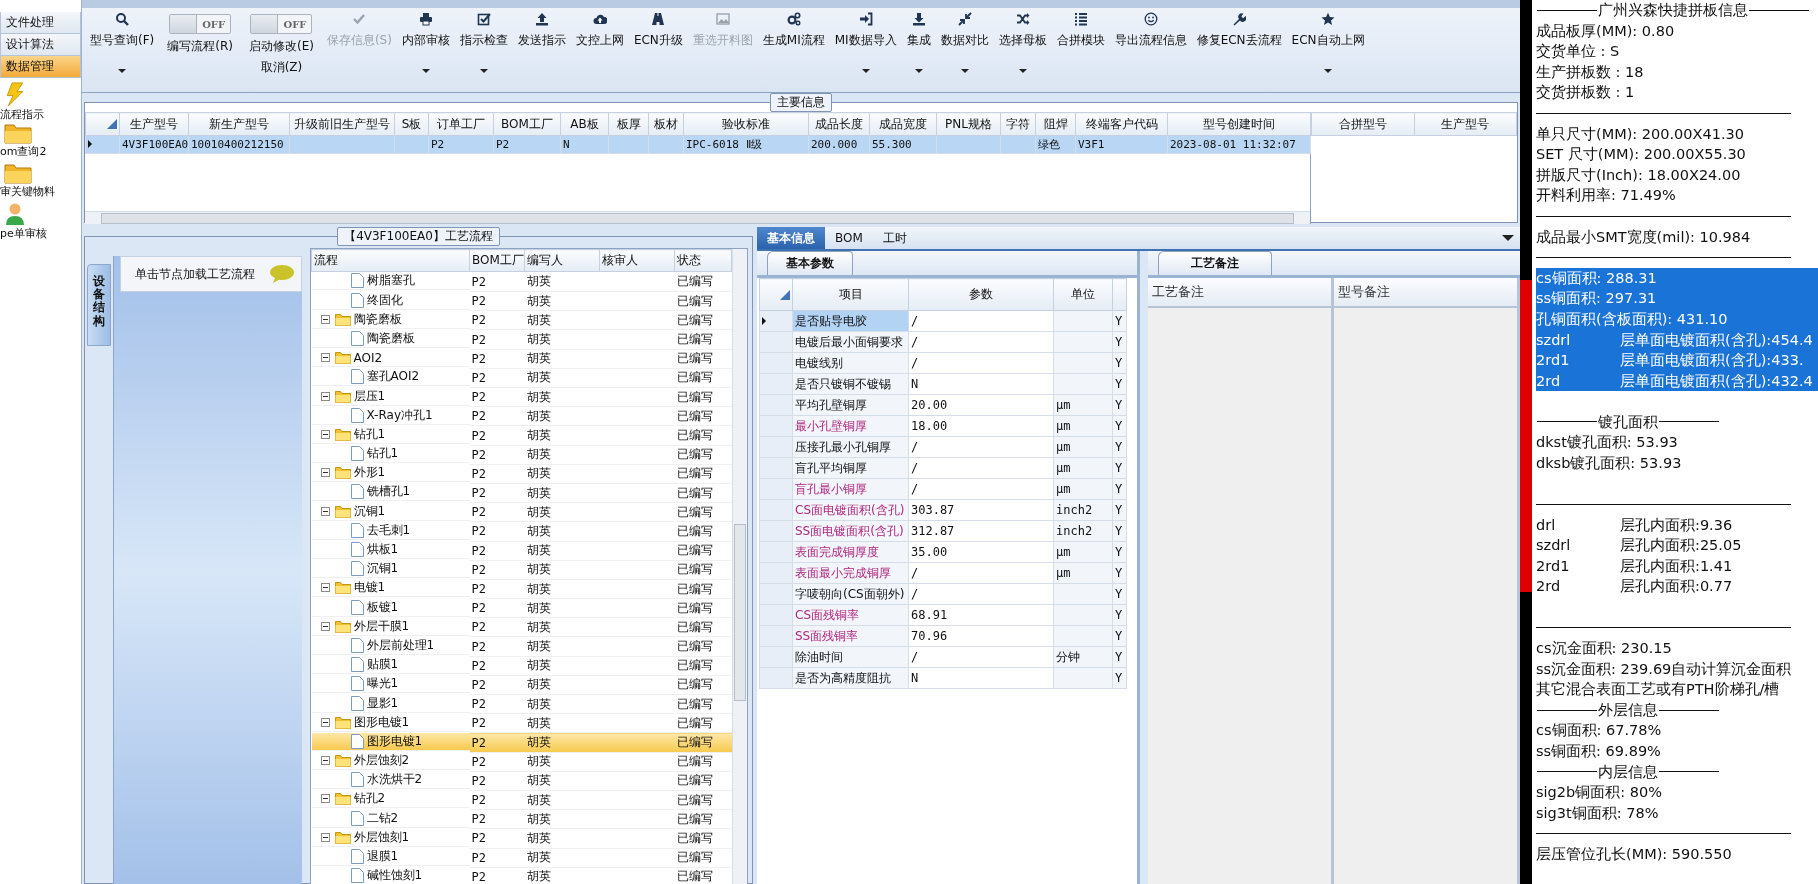 The width and height of the screenshot is (1818, 884). I want to click on tree-row: 贴膜1 P2 胡英 已编写, so click(521, 666).